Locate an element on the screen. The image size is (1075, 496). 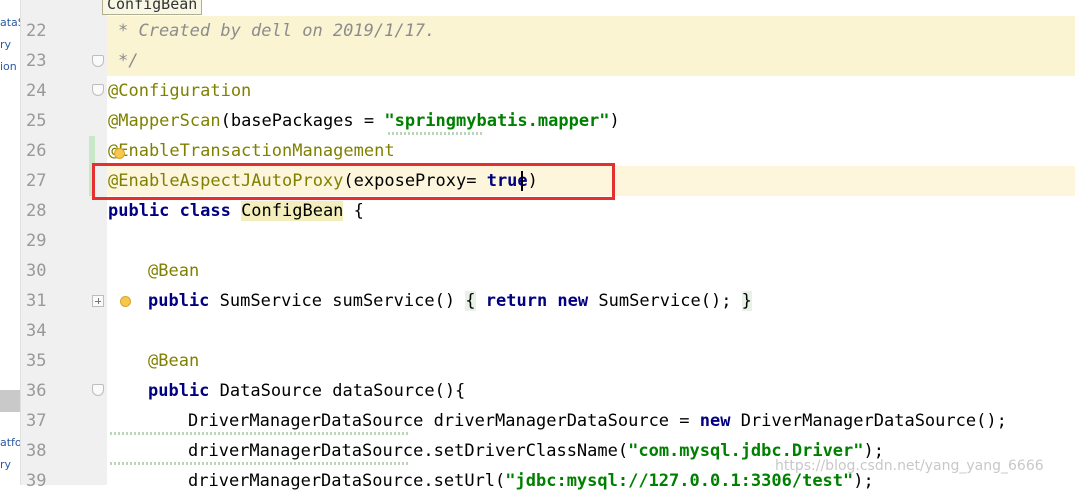
watermark: https://blog.csdn.net/yang_yang_6666 is located at coordinates (909, 466).